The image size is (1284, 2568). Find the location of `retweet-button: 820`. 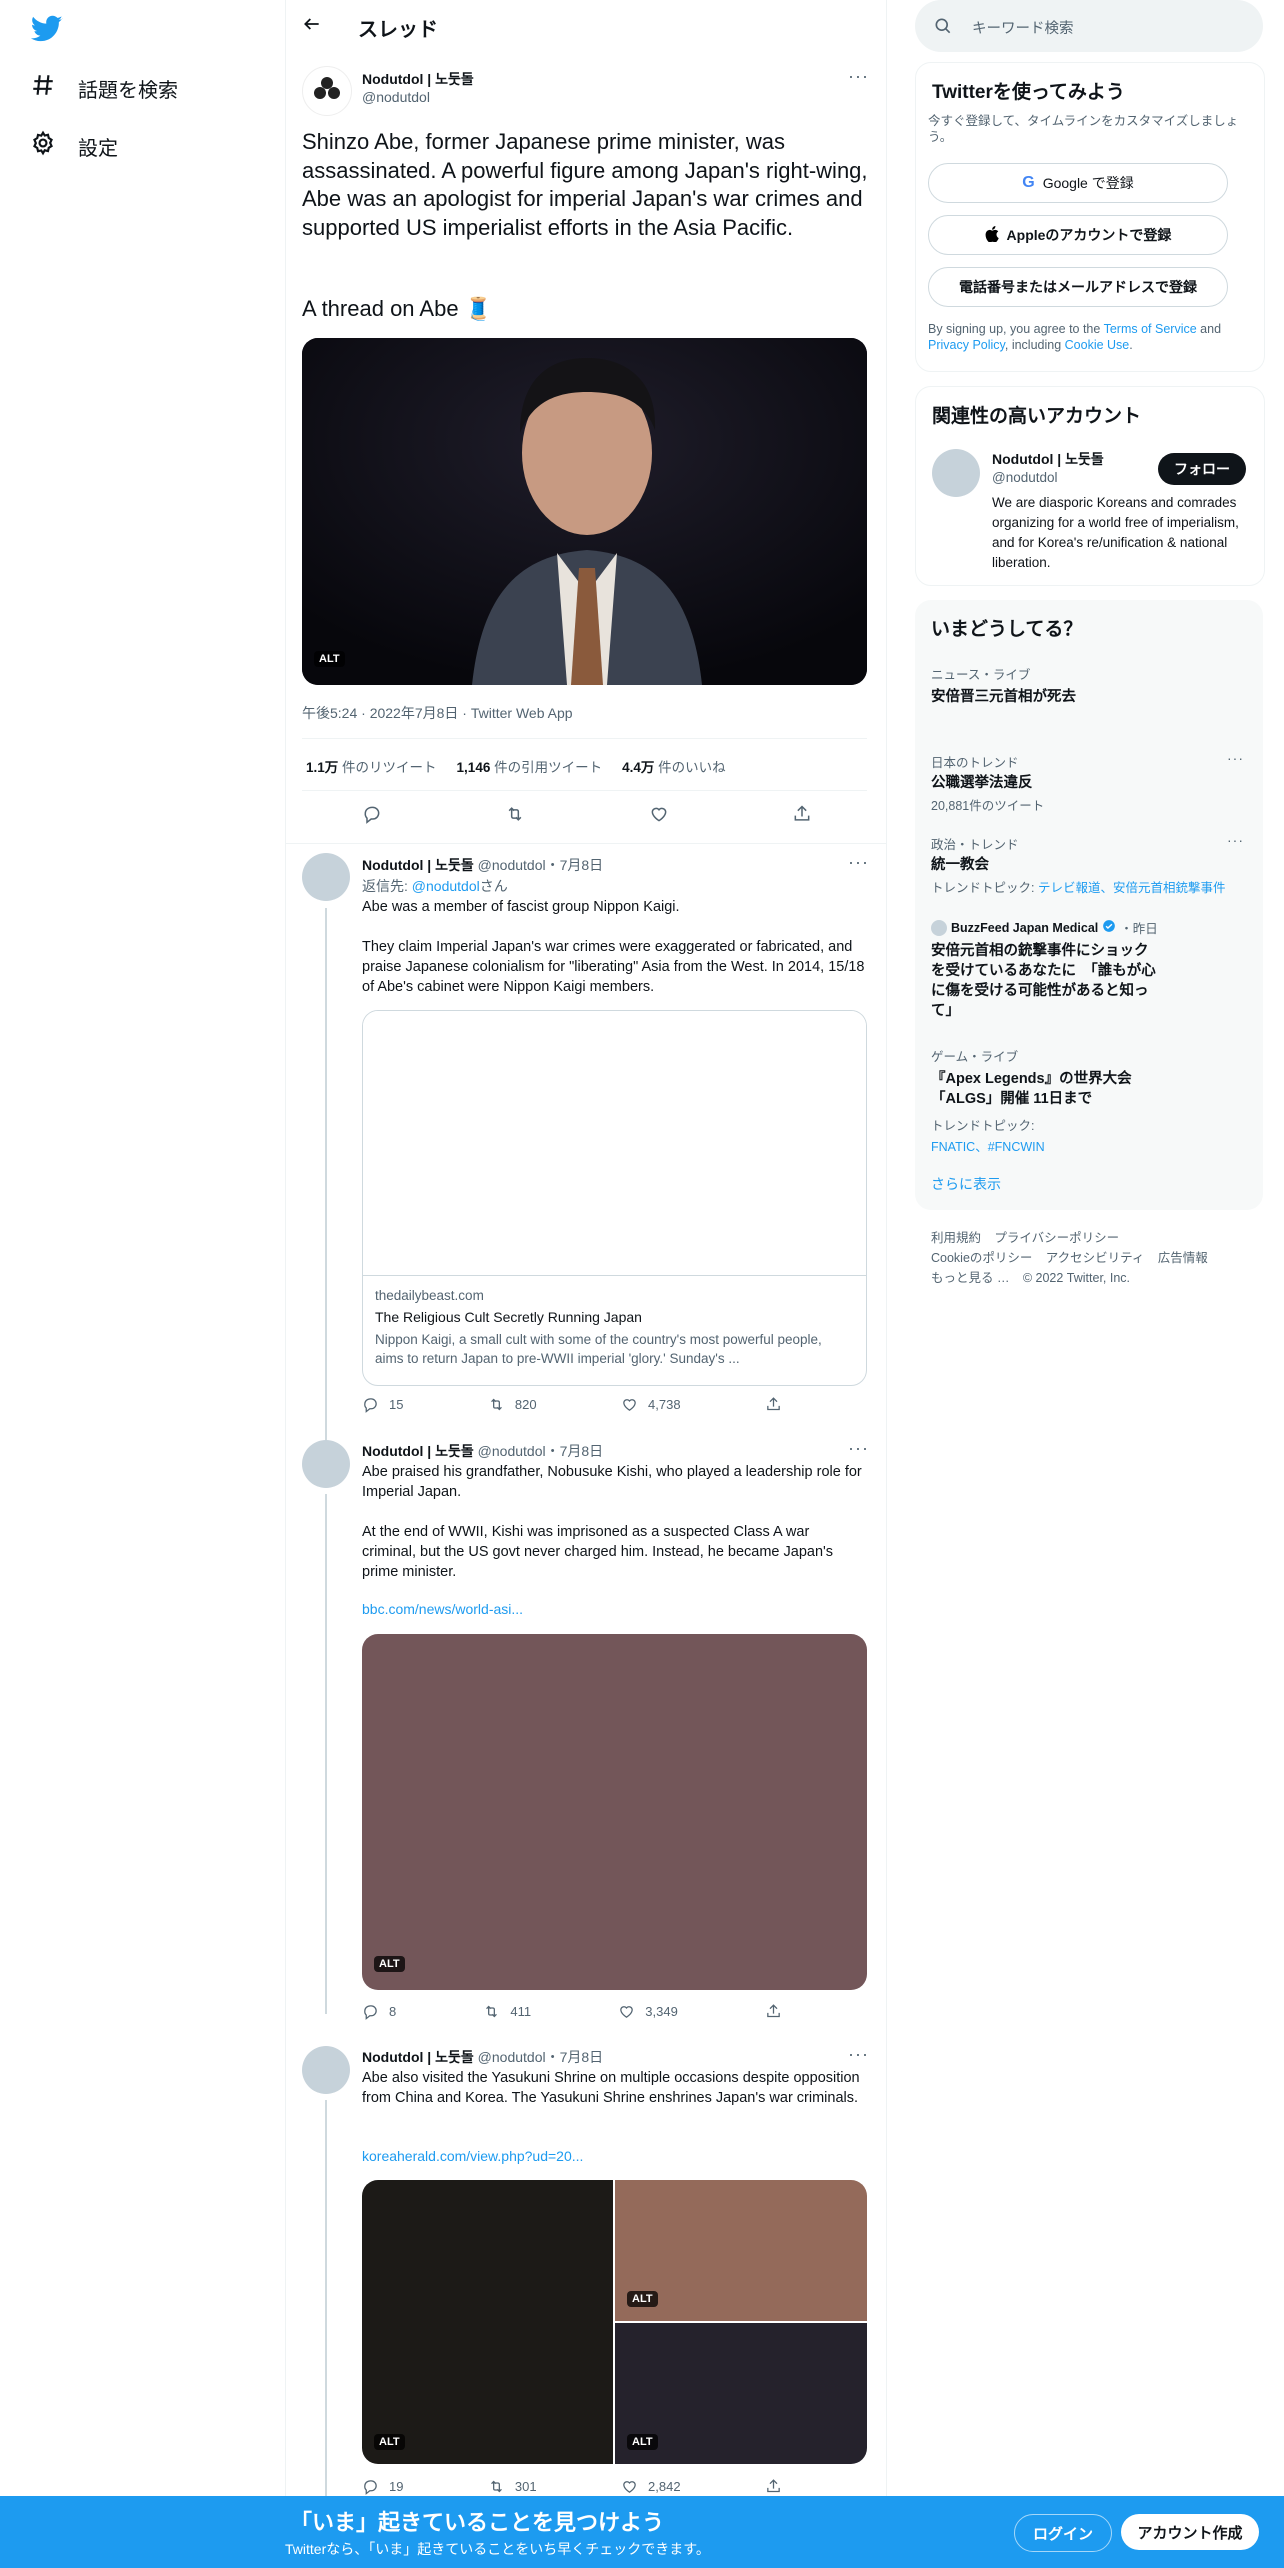

retweet-button: 820 is located at coordinates (512, 1404).